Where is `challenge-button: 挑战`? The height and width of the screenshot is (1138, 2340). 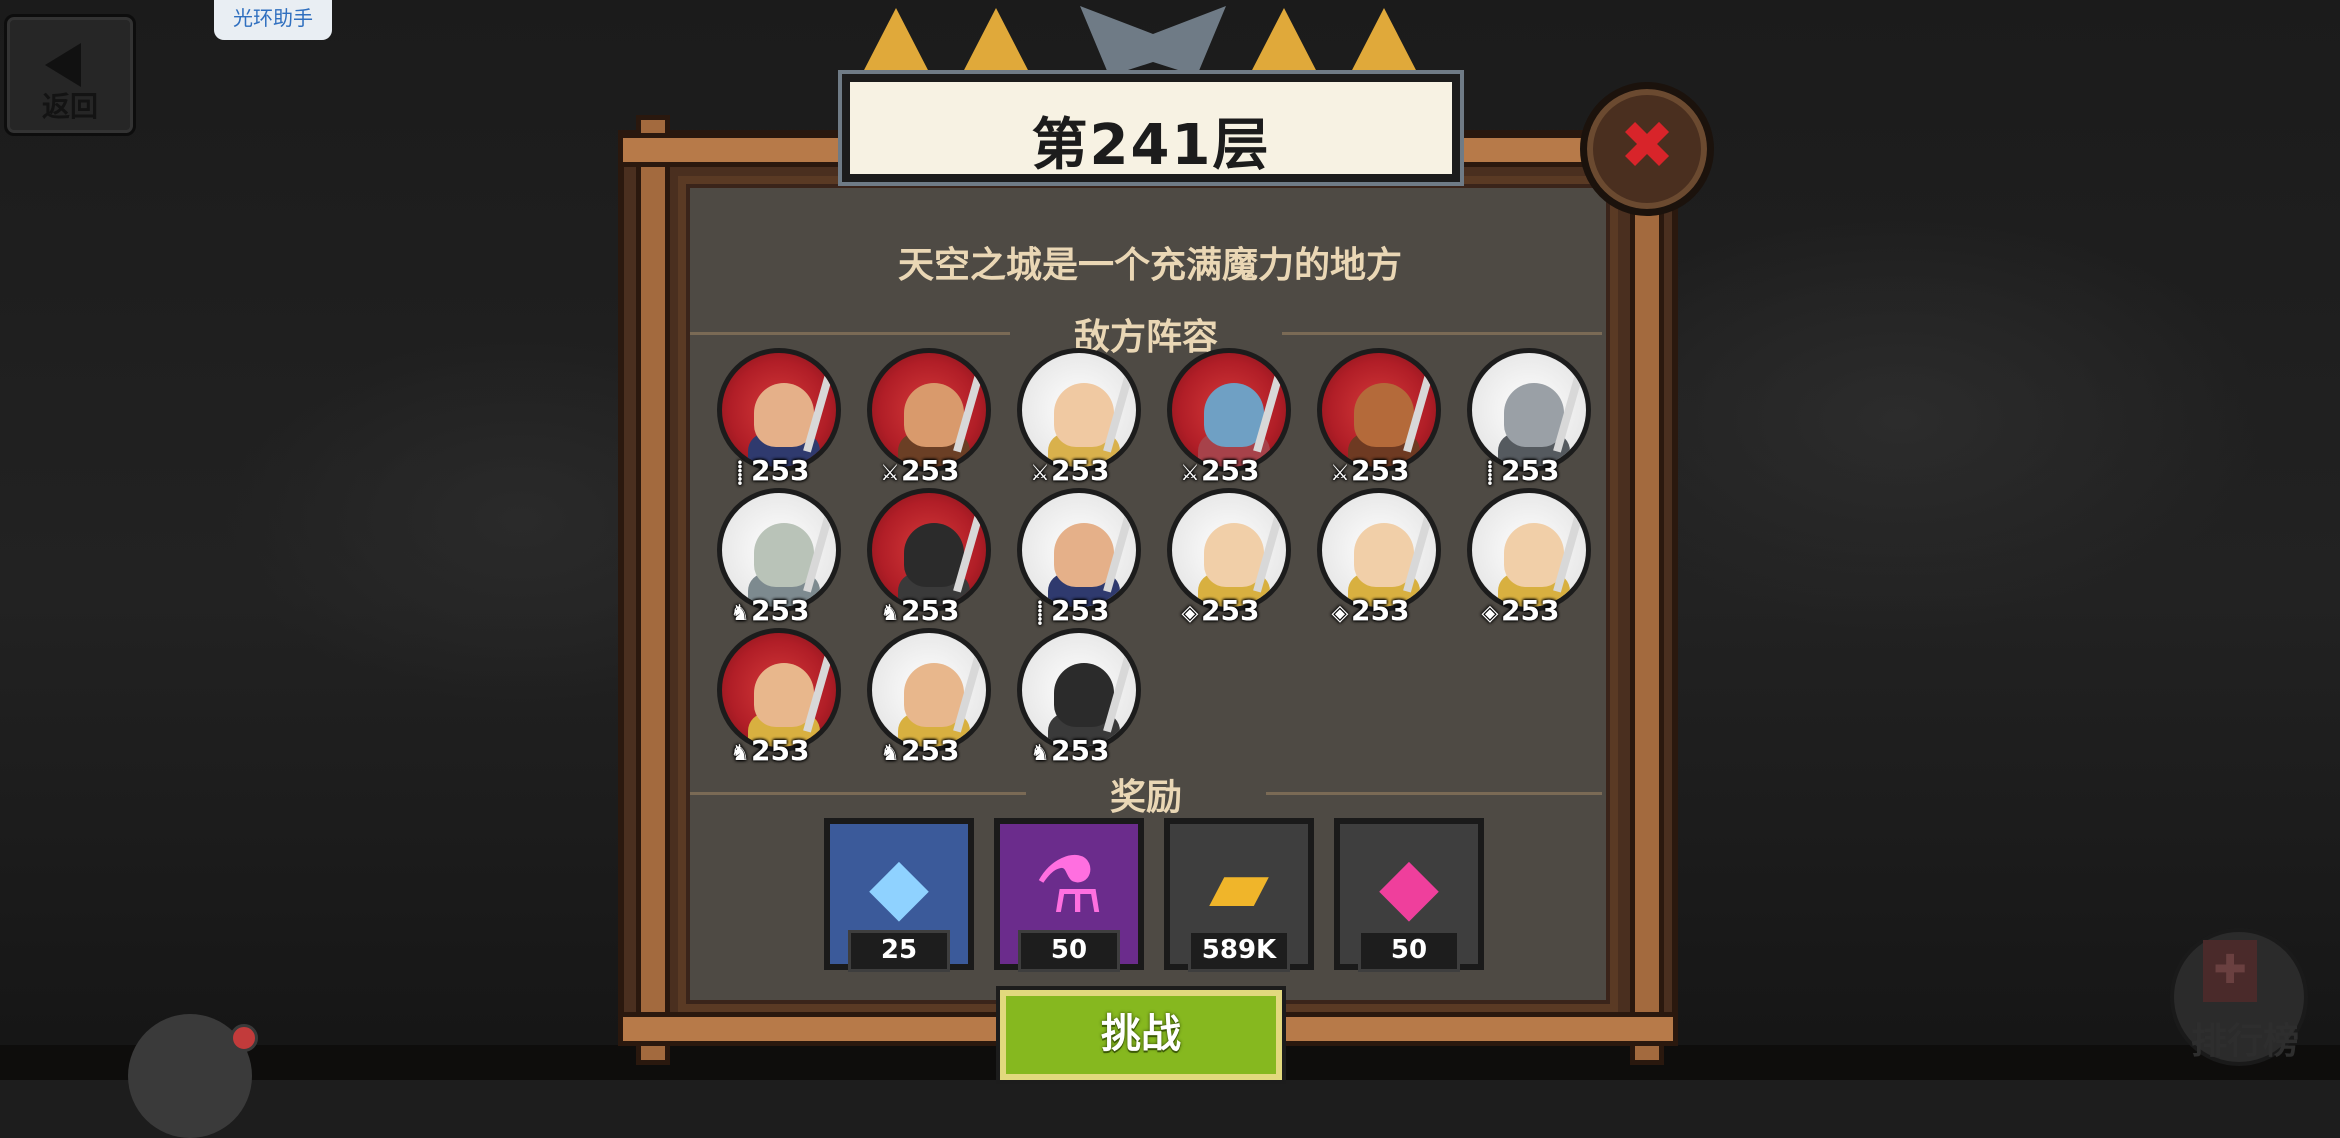
challenge-button: 挑战 is located at coordinates (1141, 1035).